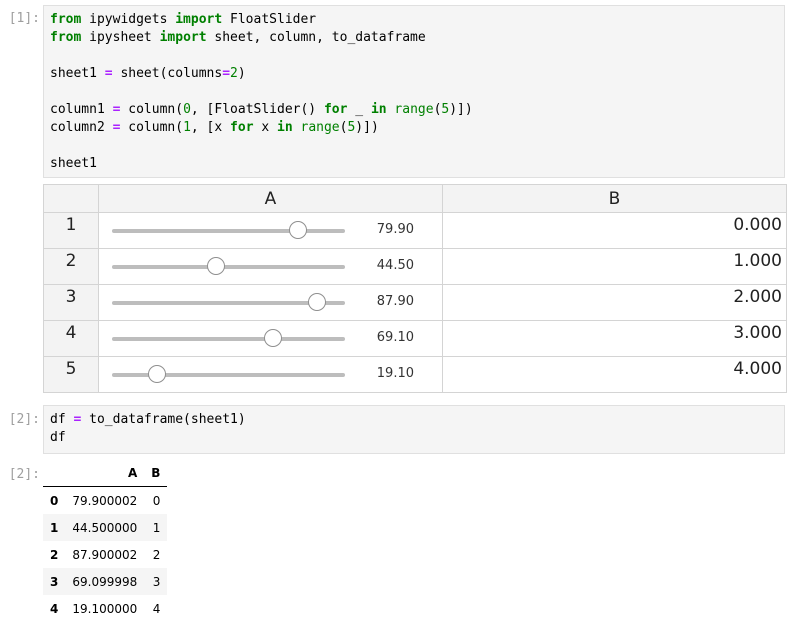 The width and height of the screenshot is (790, 631). I want to click on code-token: 1, so click(187, 127).